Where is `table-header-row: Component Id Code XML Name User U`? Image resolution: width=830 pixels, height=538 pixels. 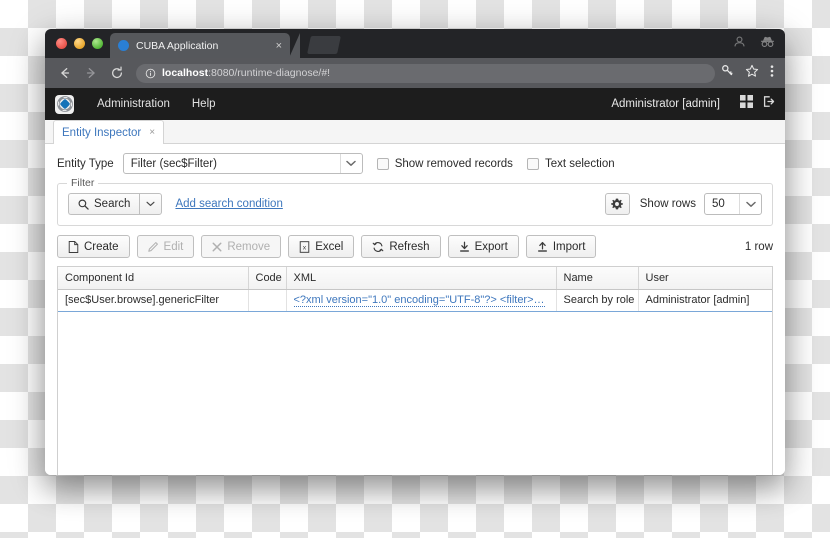
table-header-row: Component Id Code XML Name User U is located at coordinates (415, 278).